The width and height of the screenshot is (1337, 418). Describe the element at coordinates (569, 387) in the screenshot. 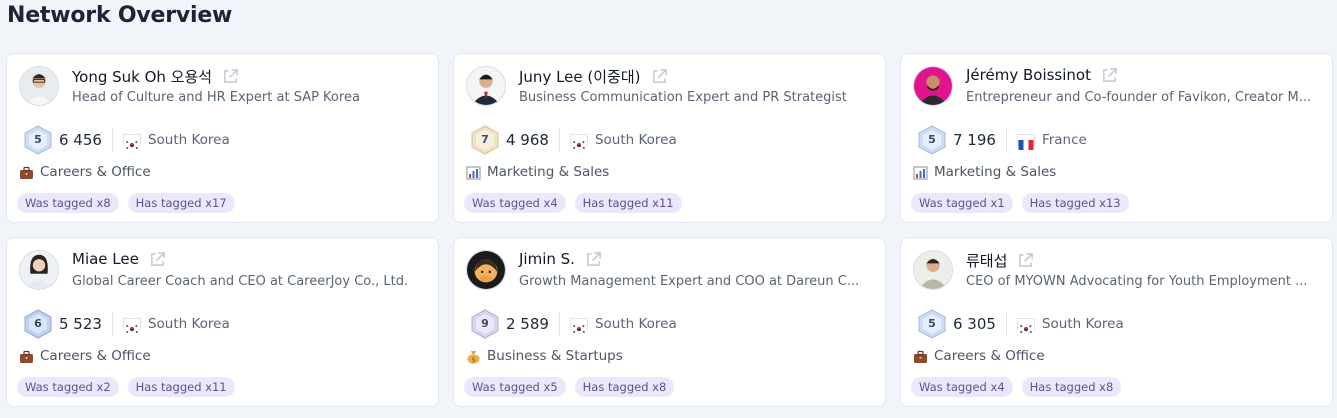

I see `tag-list: Was tagged x5 Has tagged x8` at that location.